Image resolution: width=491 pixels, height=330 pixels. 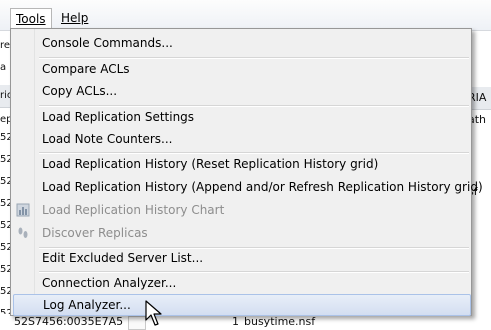 I want to click on menu-help-label: Help, so click(x=75, y=18).